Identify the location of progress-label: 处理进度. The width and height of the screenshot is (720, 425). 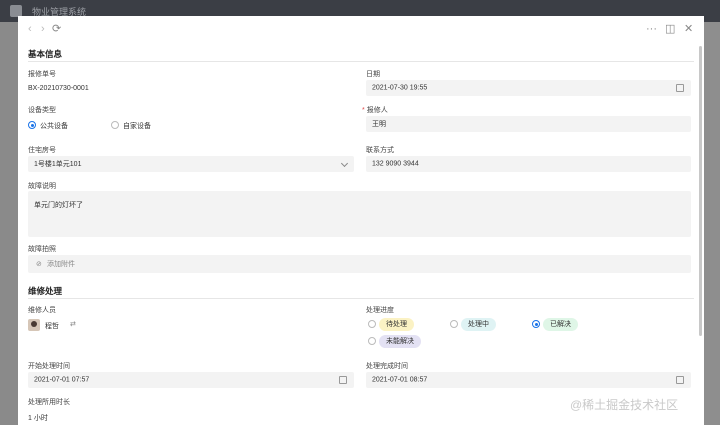
(380, 310).